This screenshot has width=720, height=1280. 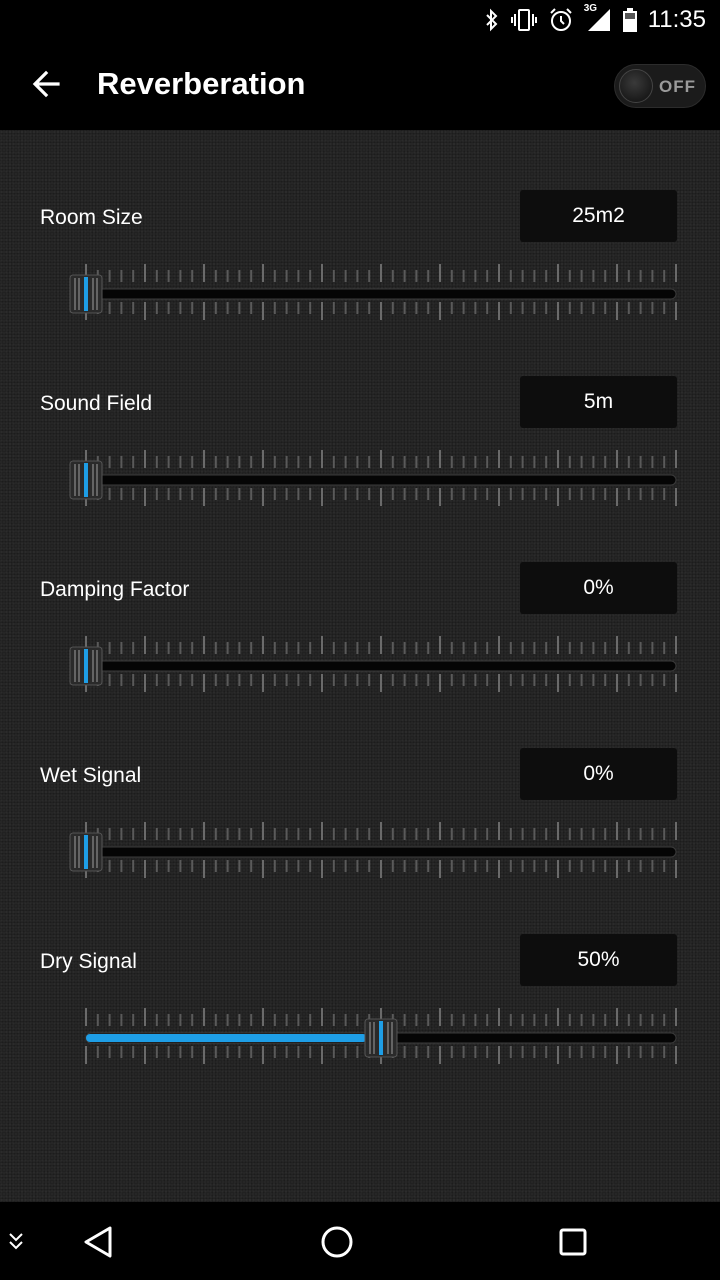 I want to click on setting-label: Room Size, so click(x=91, y=217).